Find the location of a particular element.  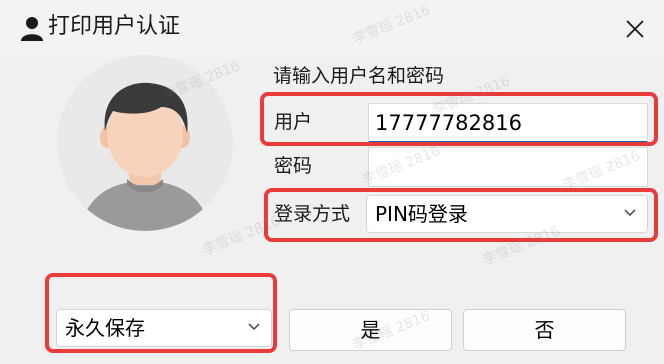

close-button is located at coordinates (635, 29).